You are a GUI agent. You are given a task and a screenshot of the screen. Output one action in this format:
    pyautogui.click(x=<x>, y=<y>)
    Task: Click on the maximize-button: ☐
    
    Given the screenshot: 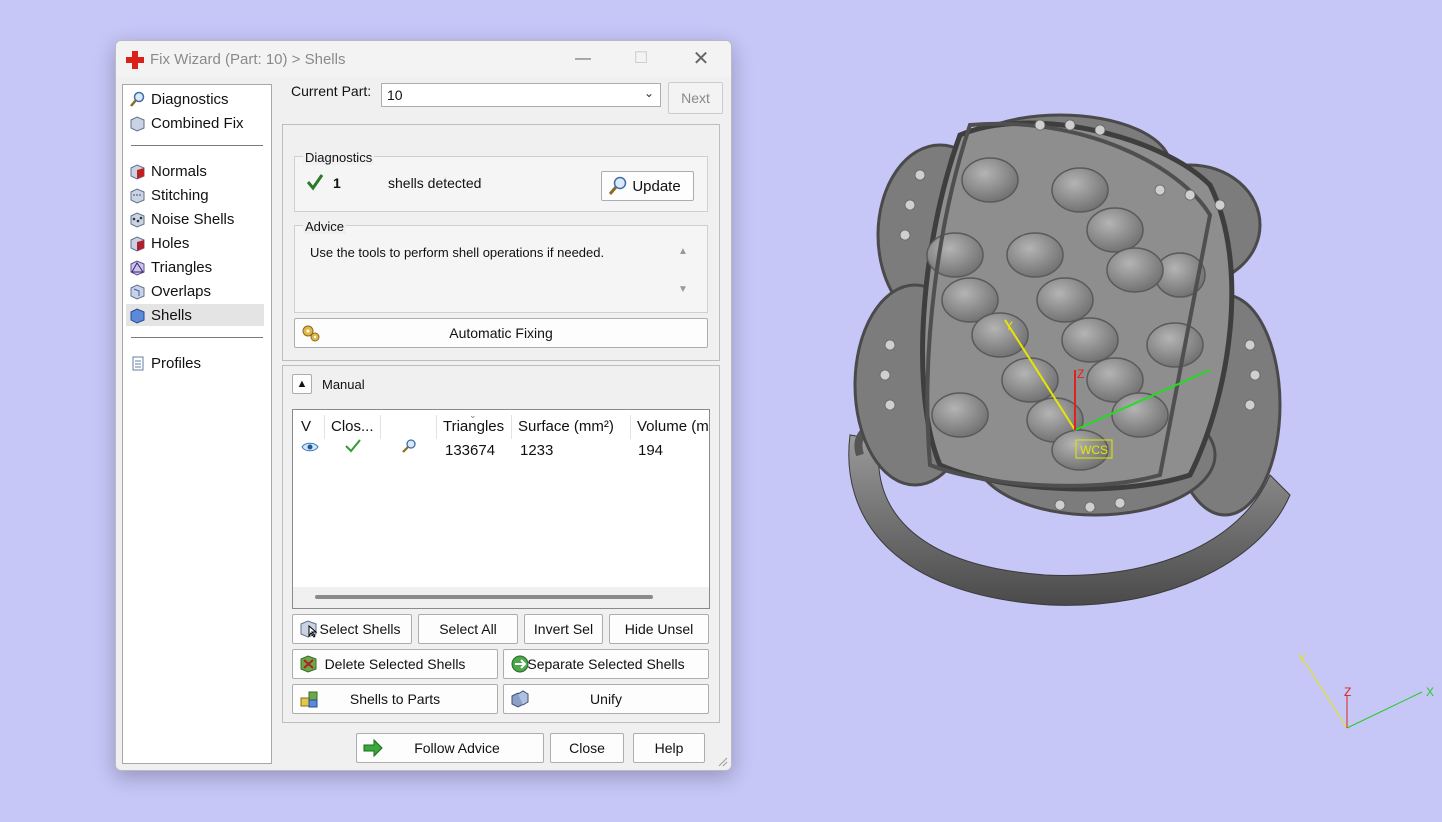 What is the action you would take?
    pyautogui.click(x=641, y=59)
    